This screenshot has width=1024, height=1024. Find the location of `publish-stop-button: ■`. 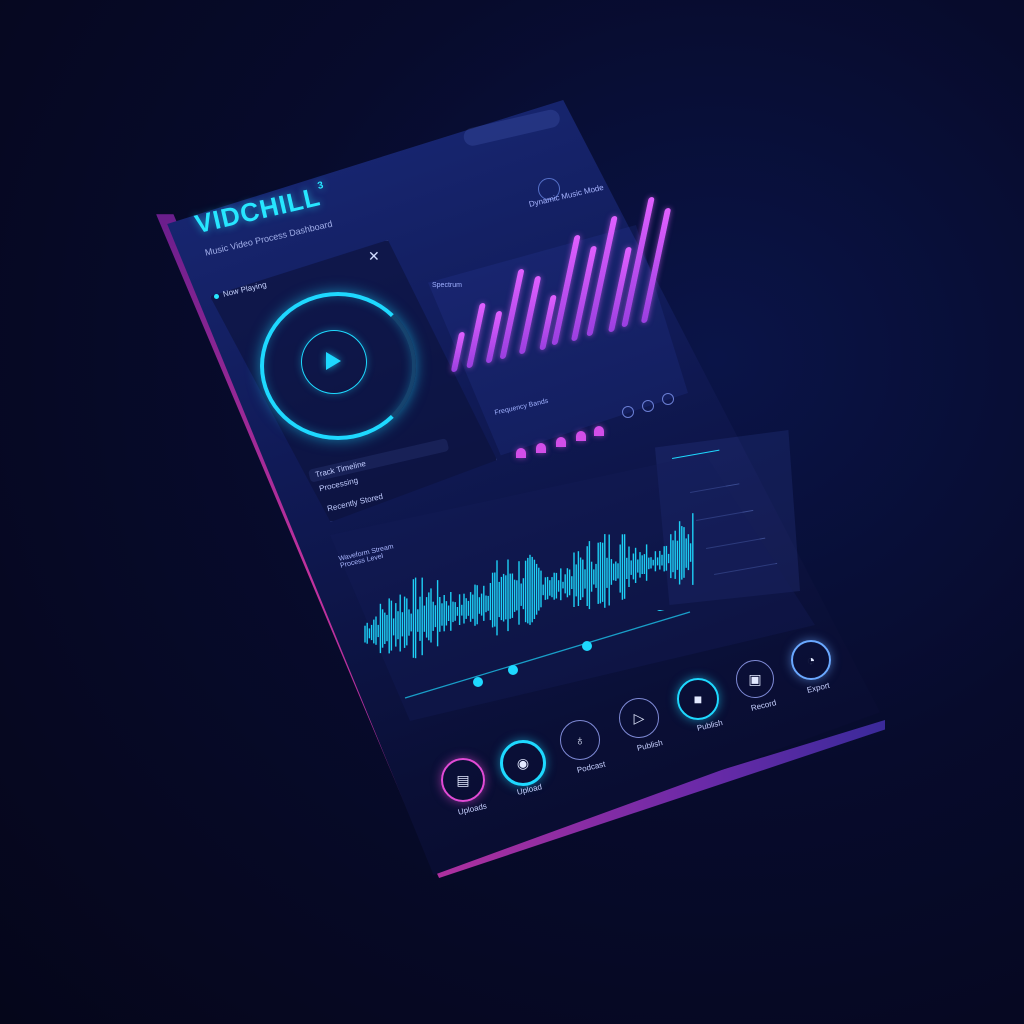

publish-stop-button: ■ is located at coordinates (698, 699).